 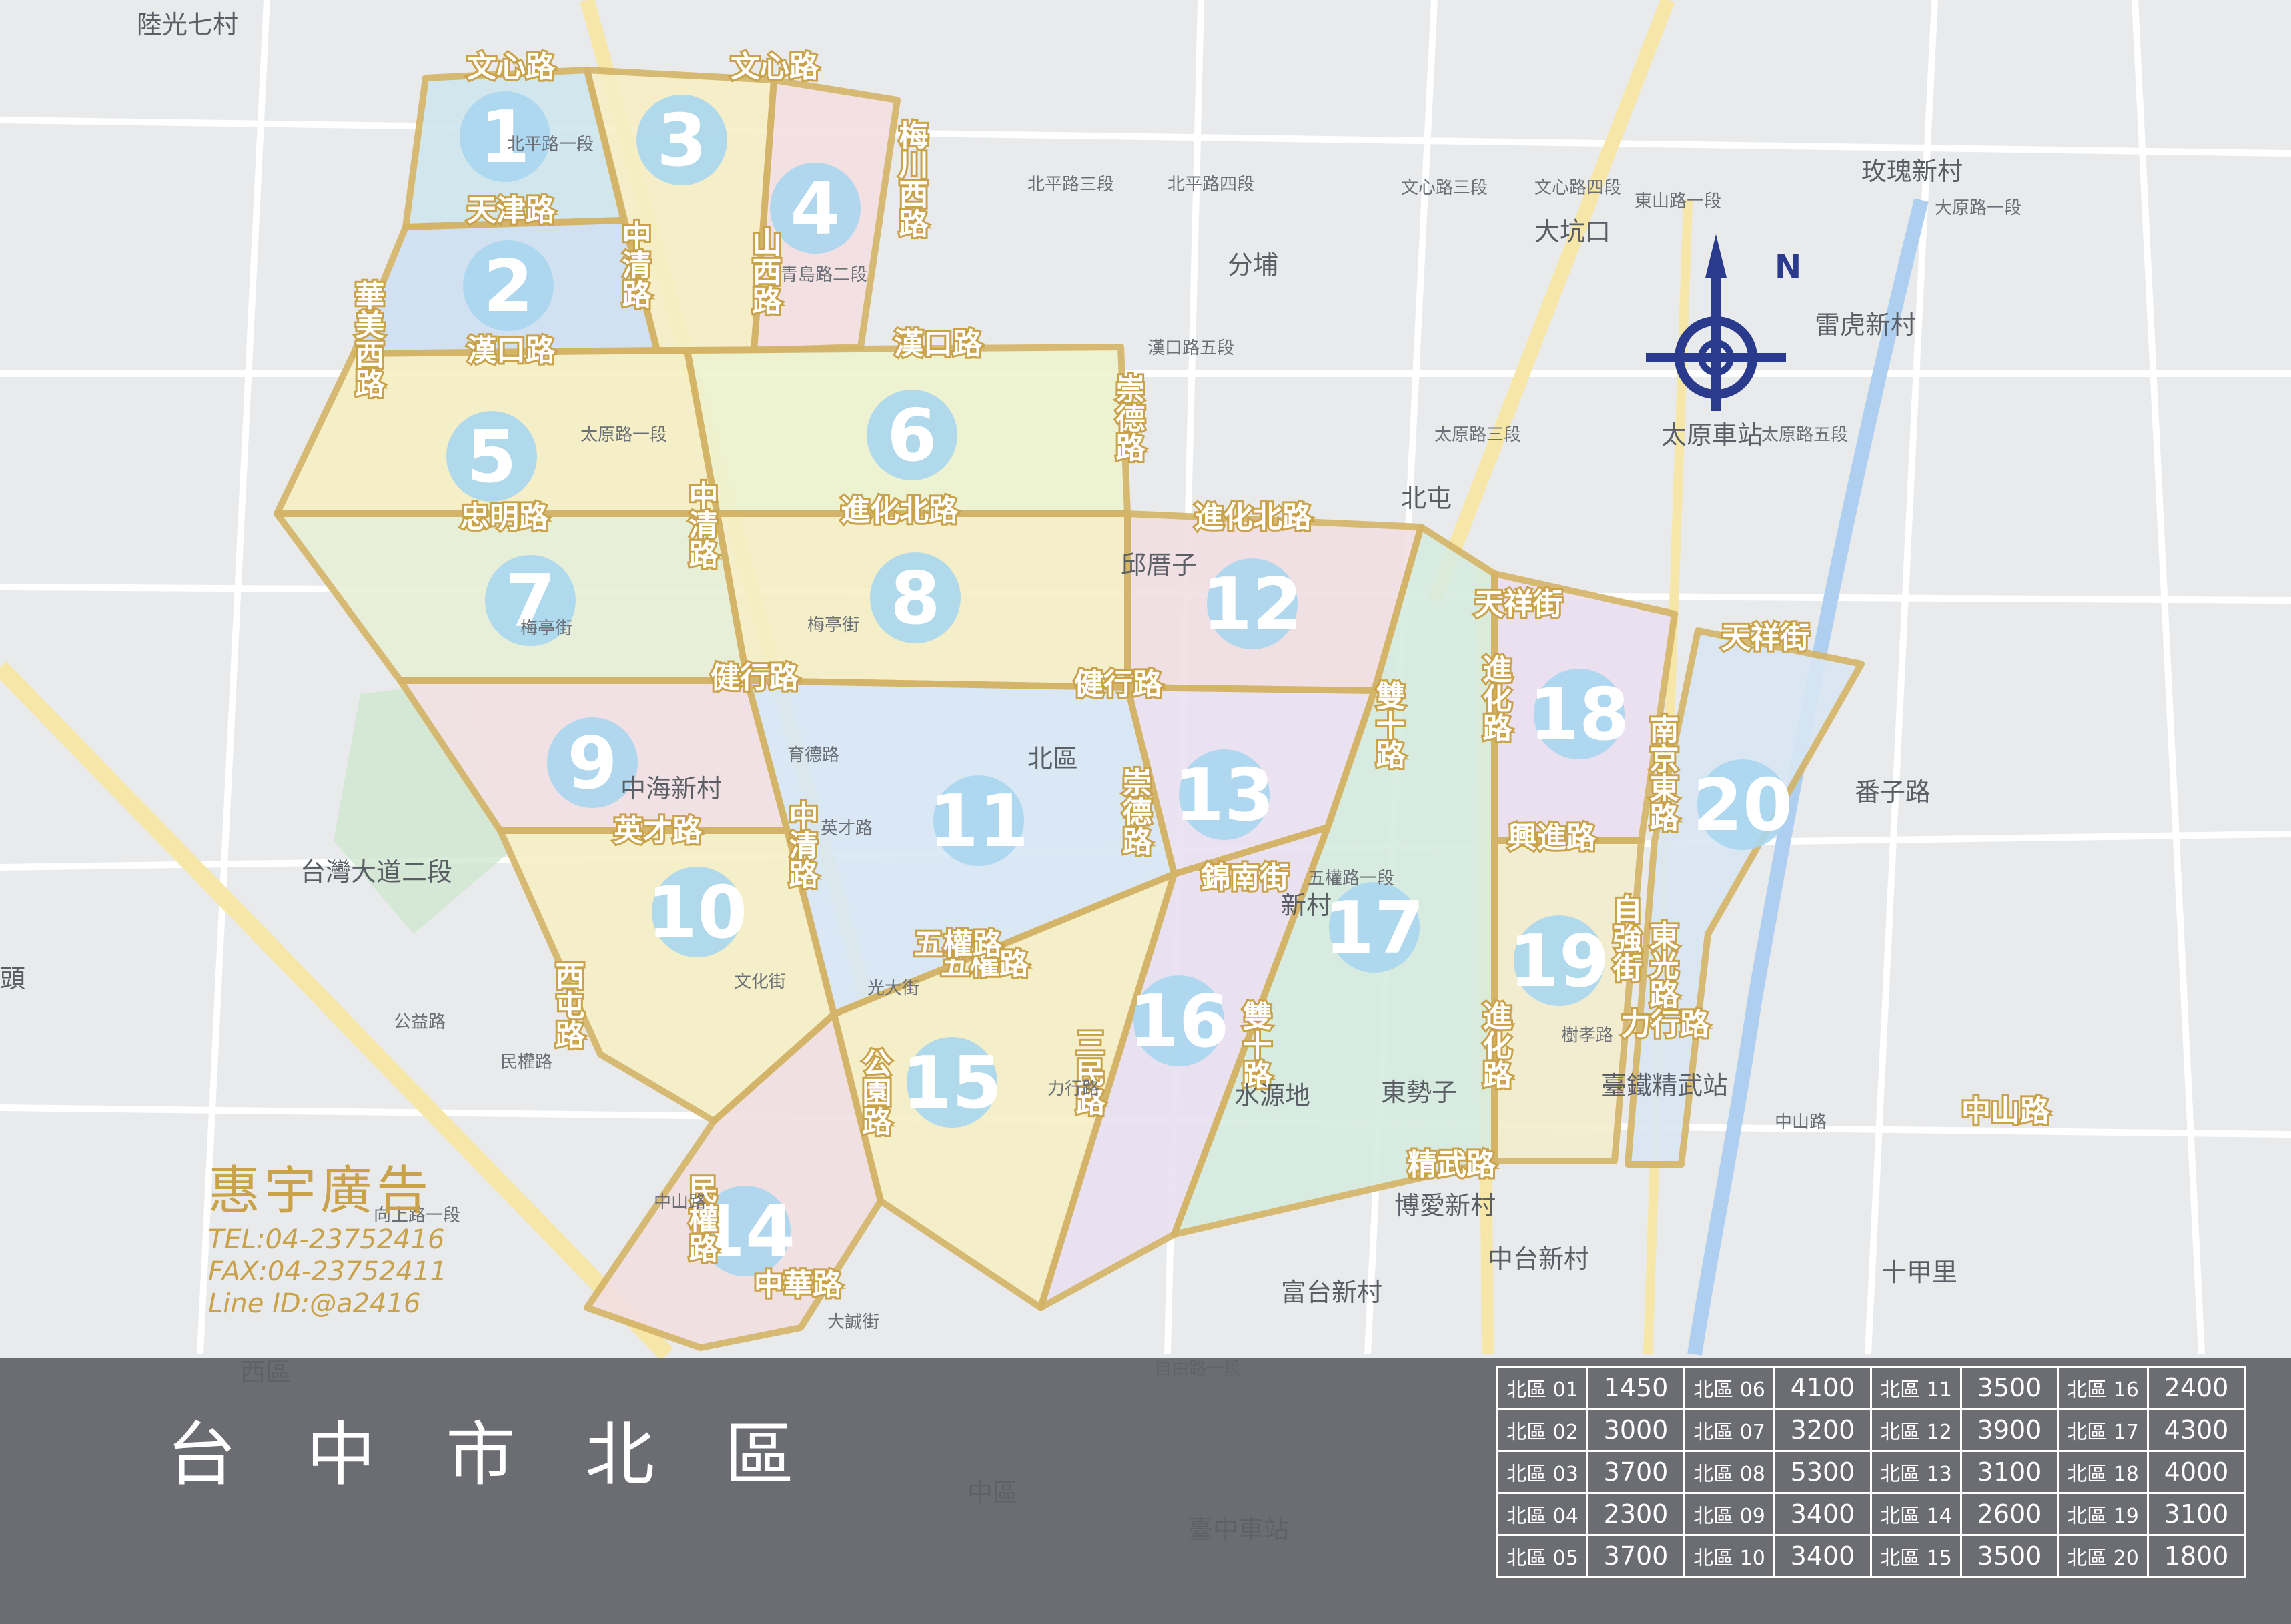 What do you see at coordinates (2196, 1472) in the screenshot?
I see `district-price-cell: 4000` at bounding box center [2196, 1472].